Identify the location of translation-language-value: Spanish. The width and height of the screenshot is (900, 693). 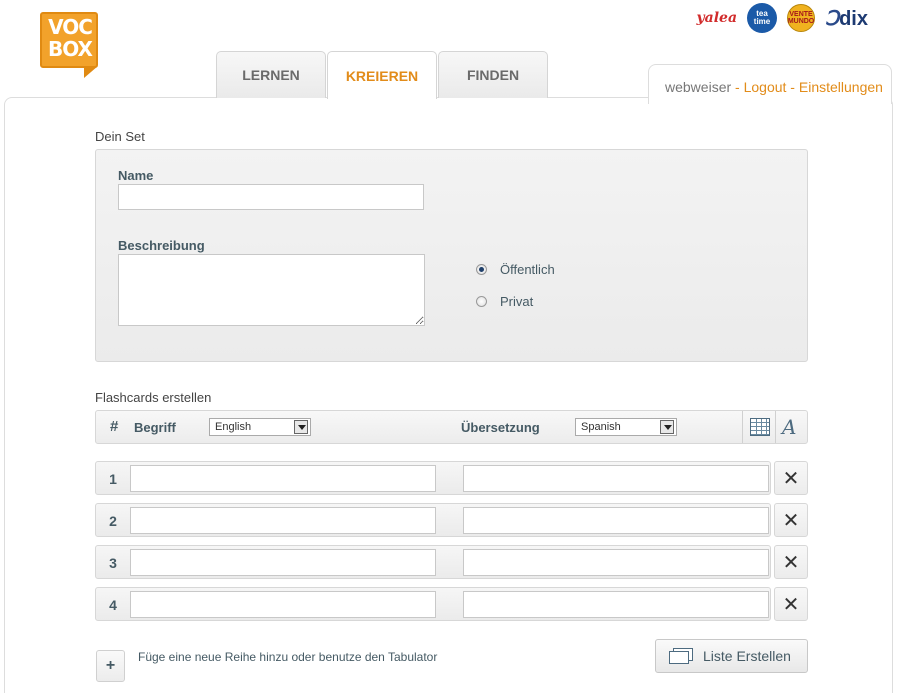
(601, 427).